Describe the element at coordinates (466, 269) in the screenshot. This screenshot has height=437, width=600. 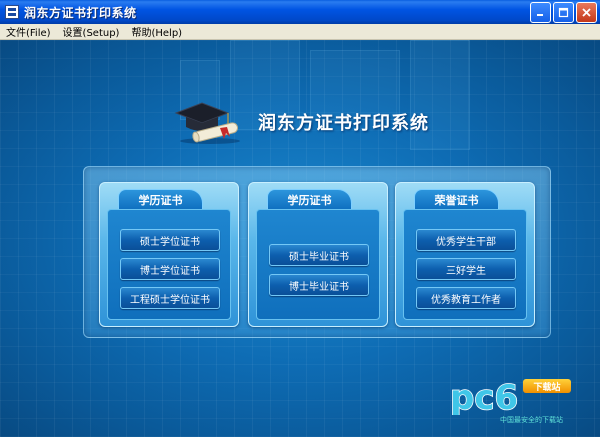
I see `merit-student-button: 三好学生` at that location.